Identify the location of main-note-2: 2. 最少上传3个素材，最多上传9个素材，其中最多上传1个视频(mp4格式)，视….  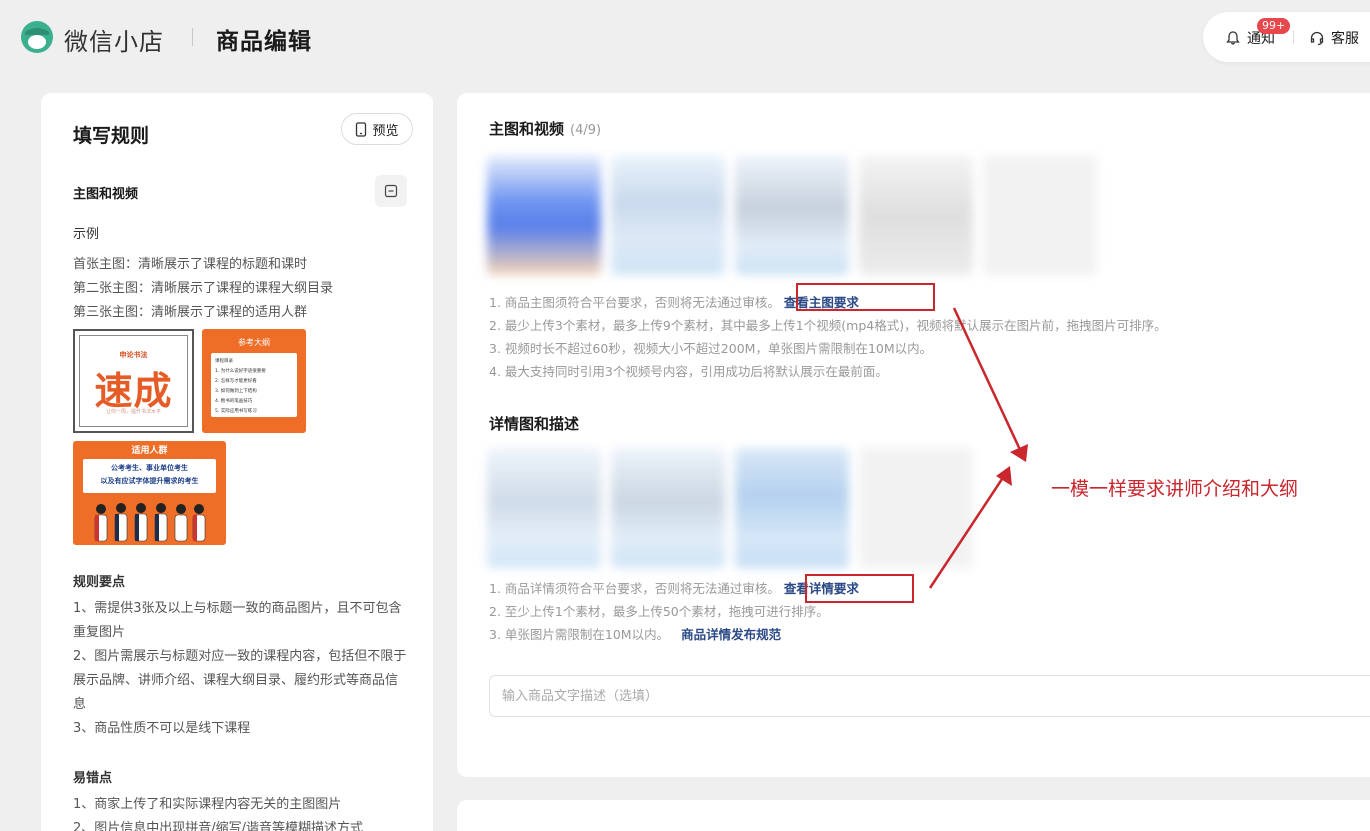
(828, 325).